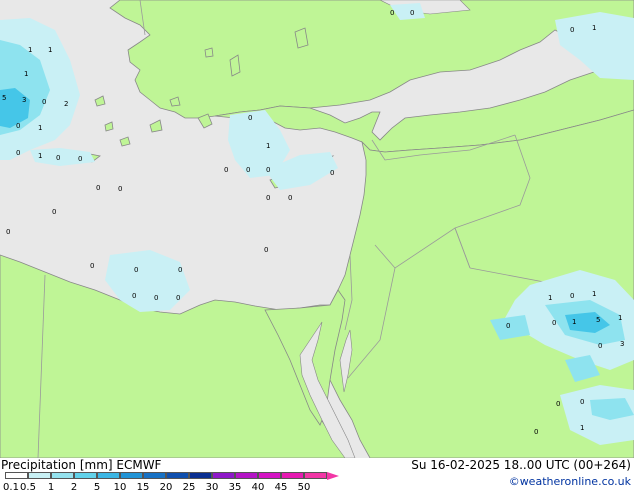 The width and height of the screenshot is (634, 493). Describe the element at coordinates (521, 465) in the screenshot. I see `forecast-datetime: Su 16-02-2025 18..00 UTC (00+264)` at that location.